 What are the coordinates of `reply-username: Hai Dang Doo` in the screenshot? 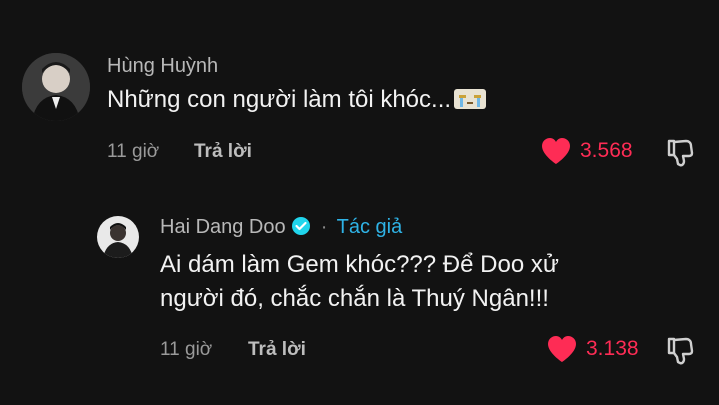 It's located at (223, 227).